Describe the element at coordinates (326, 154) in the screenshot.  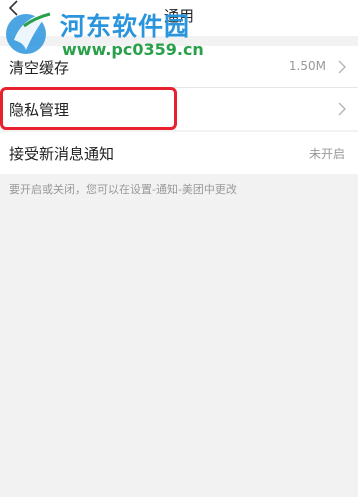
I see `notification-status-value: 未开启` at that location.